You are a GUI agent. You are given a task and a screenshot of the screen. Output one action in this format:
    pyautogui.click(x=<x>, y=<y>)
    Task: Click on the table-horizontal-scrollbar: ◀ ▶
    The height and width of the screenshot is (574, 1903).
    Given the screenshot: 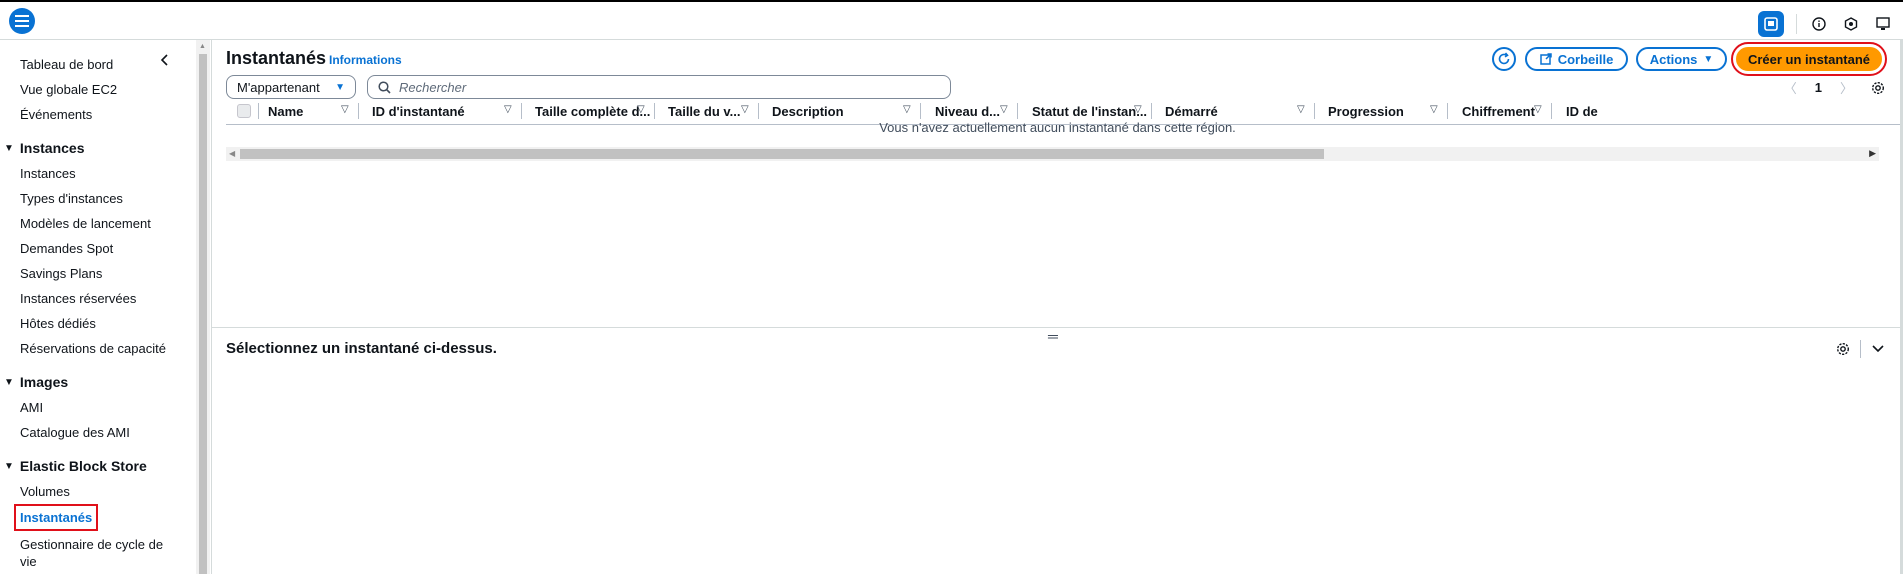 What is the action you would take?
    pyautogui.click(x=1052, y=154)
    